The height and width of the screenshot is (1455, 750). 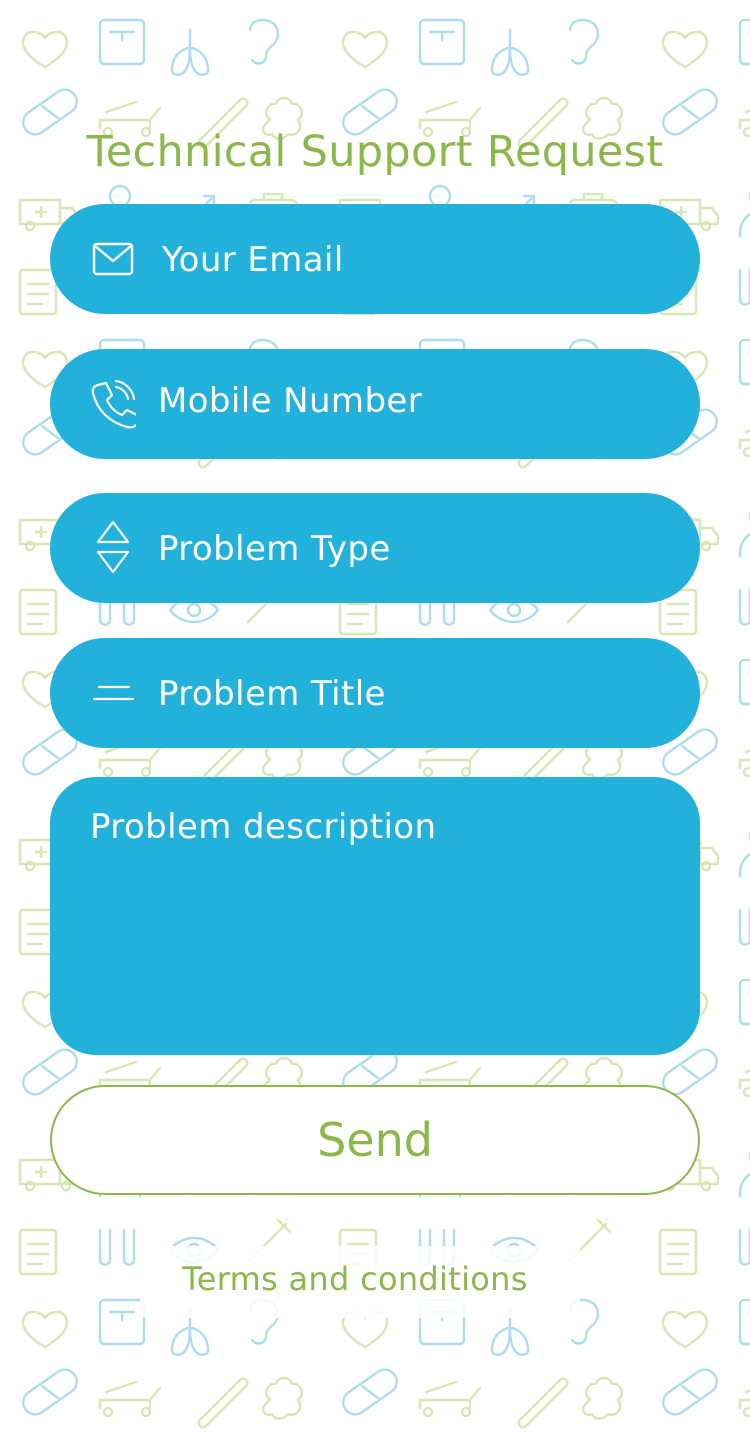 I want to click on mobile-number-field: Mobile Number, so click(x=375, y=404).